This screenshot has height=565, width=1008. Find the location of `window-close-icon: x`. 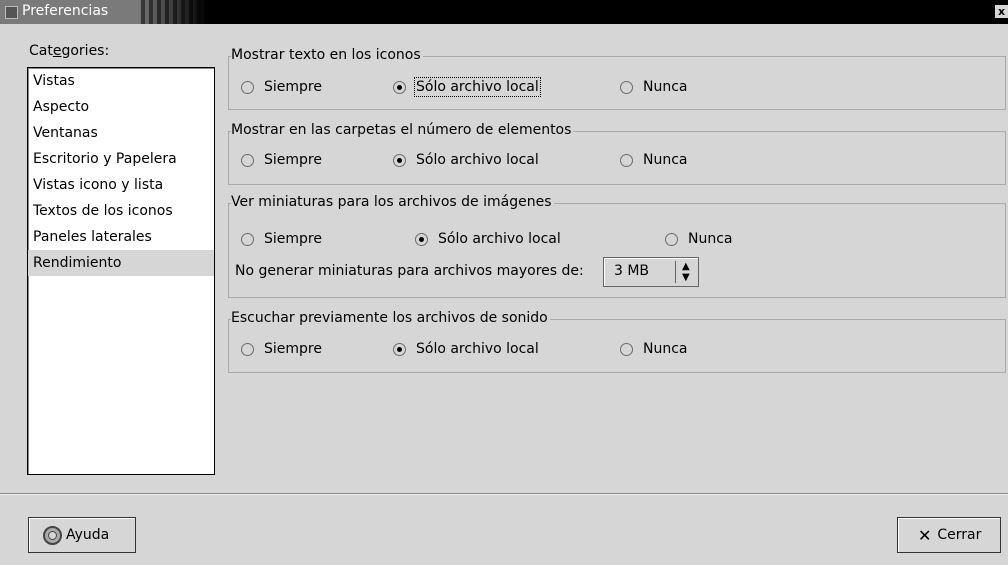

window-close-icon: x is located at coordinates (1001, 11).